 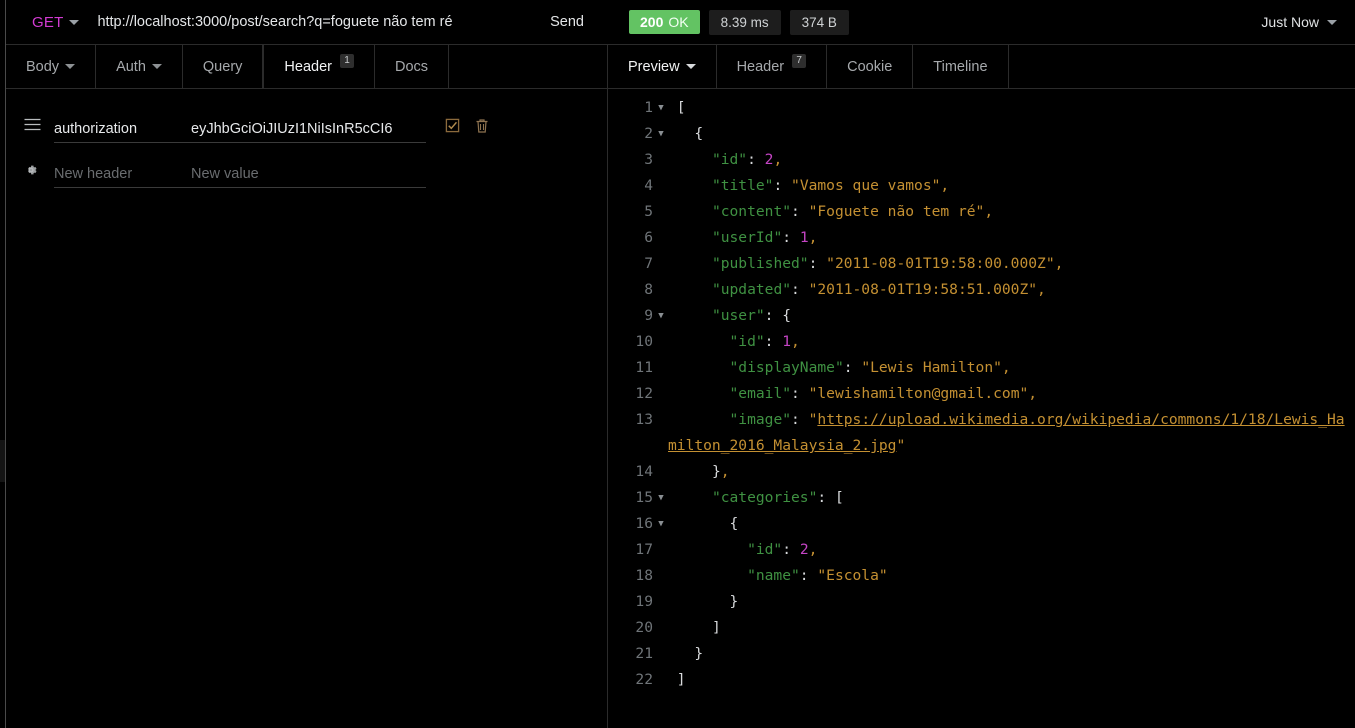 What do you see at coordinates (654, 66) in the screenshot?
I see `tab-label: Preview` at bounding box center [654, 66].